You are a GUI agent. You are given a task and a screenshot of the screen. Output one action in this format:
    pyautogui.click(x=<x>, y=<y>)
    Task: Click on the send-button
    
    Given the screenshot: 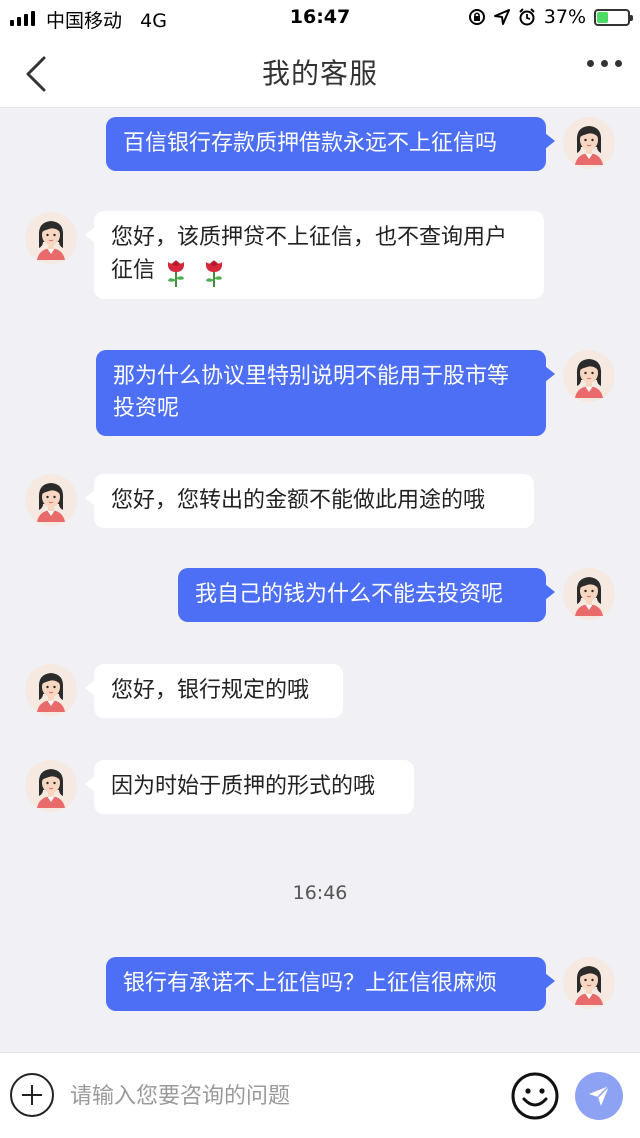 What is the action you would take?
    pyautogui.click(x=599, y=1096)
    